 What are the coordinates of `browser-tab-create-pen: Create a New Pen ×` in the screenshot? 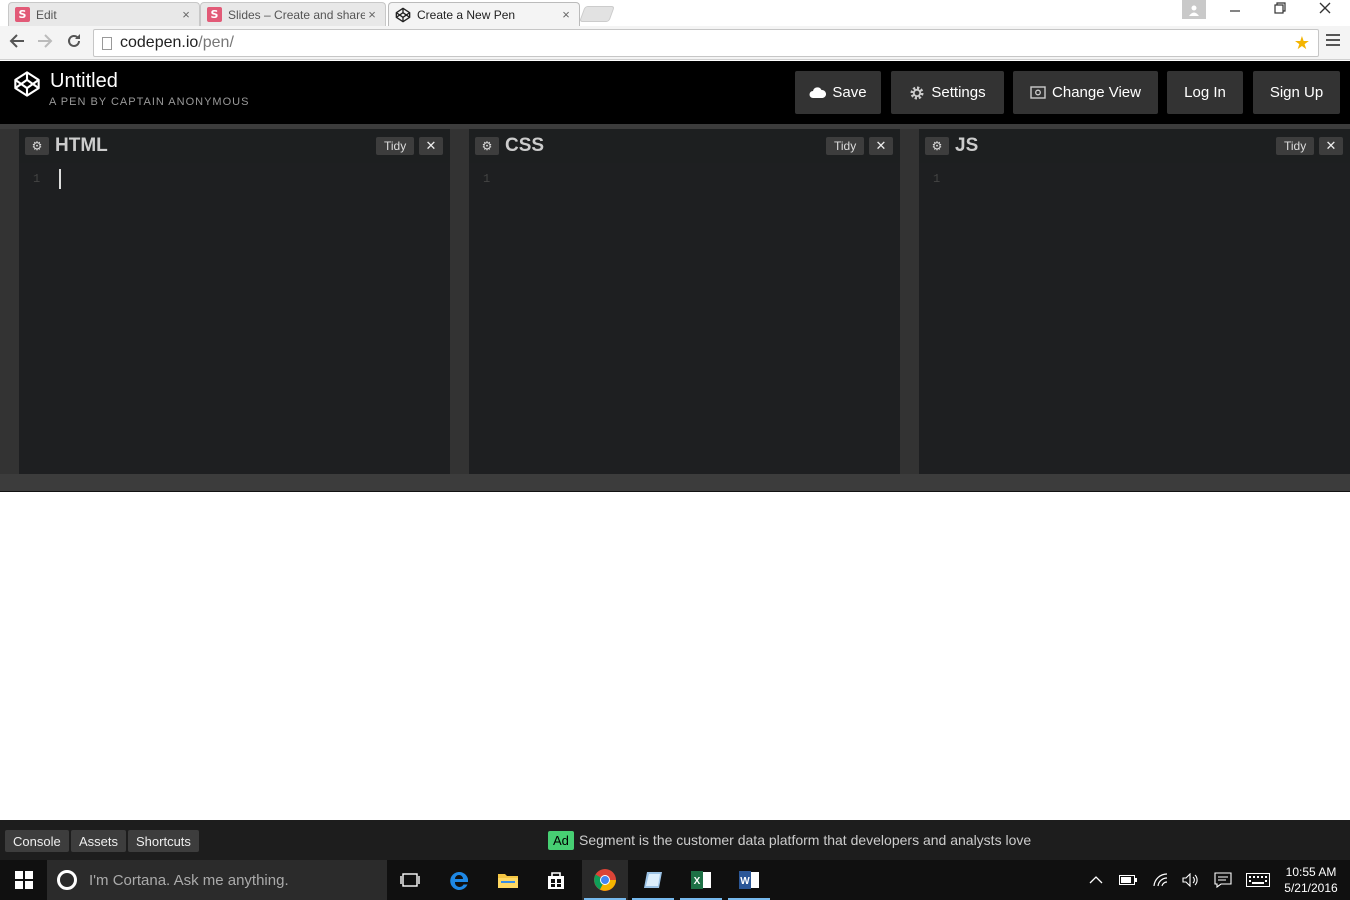 It's located at (484, 14).